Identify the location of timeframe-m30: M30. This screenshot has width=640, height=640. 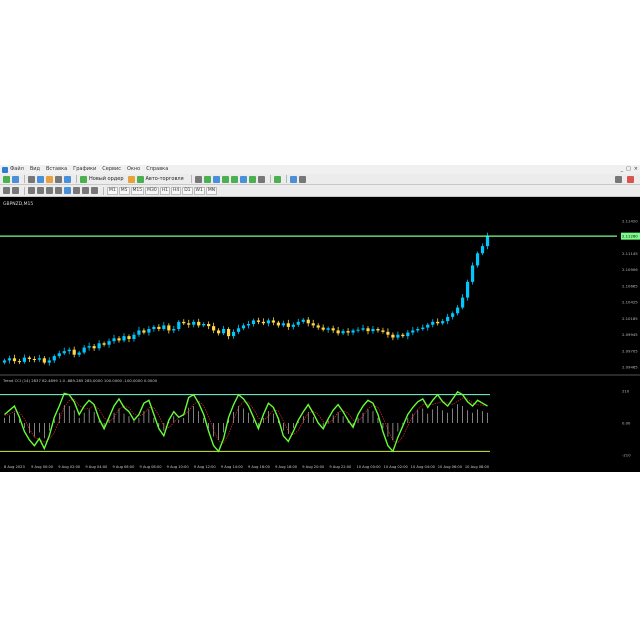
(152, 190).